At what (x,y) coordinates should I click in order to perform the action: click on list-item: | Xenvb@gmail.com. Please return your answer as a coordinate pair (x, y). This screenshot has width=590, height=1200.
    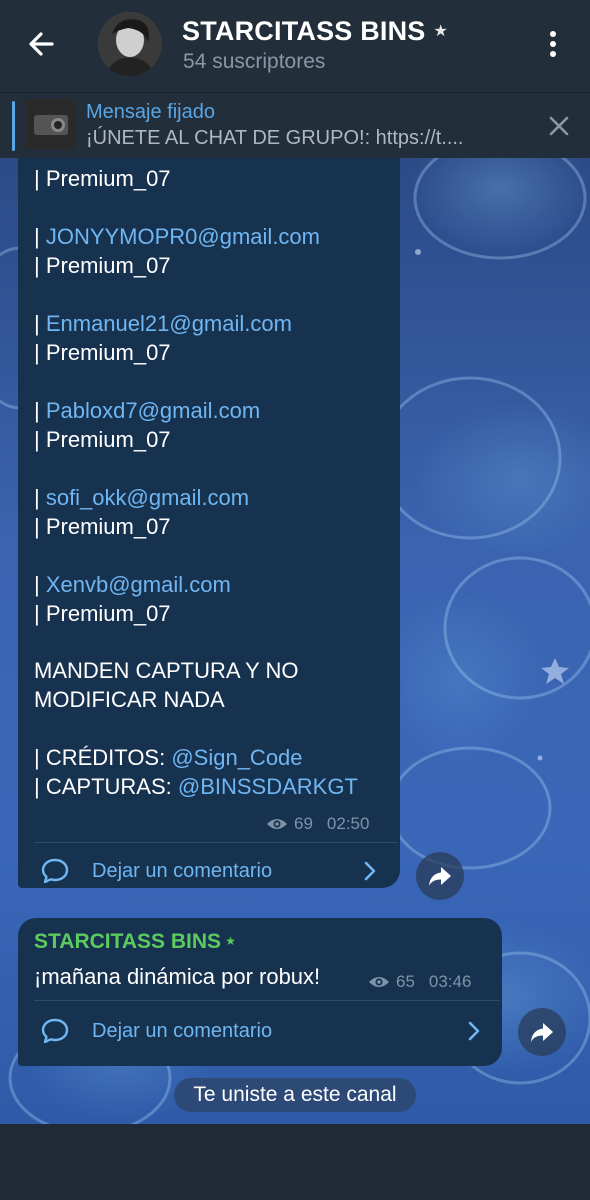
    Looking at the image, I should click on (132, 584).